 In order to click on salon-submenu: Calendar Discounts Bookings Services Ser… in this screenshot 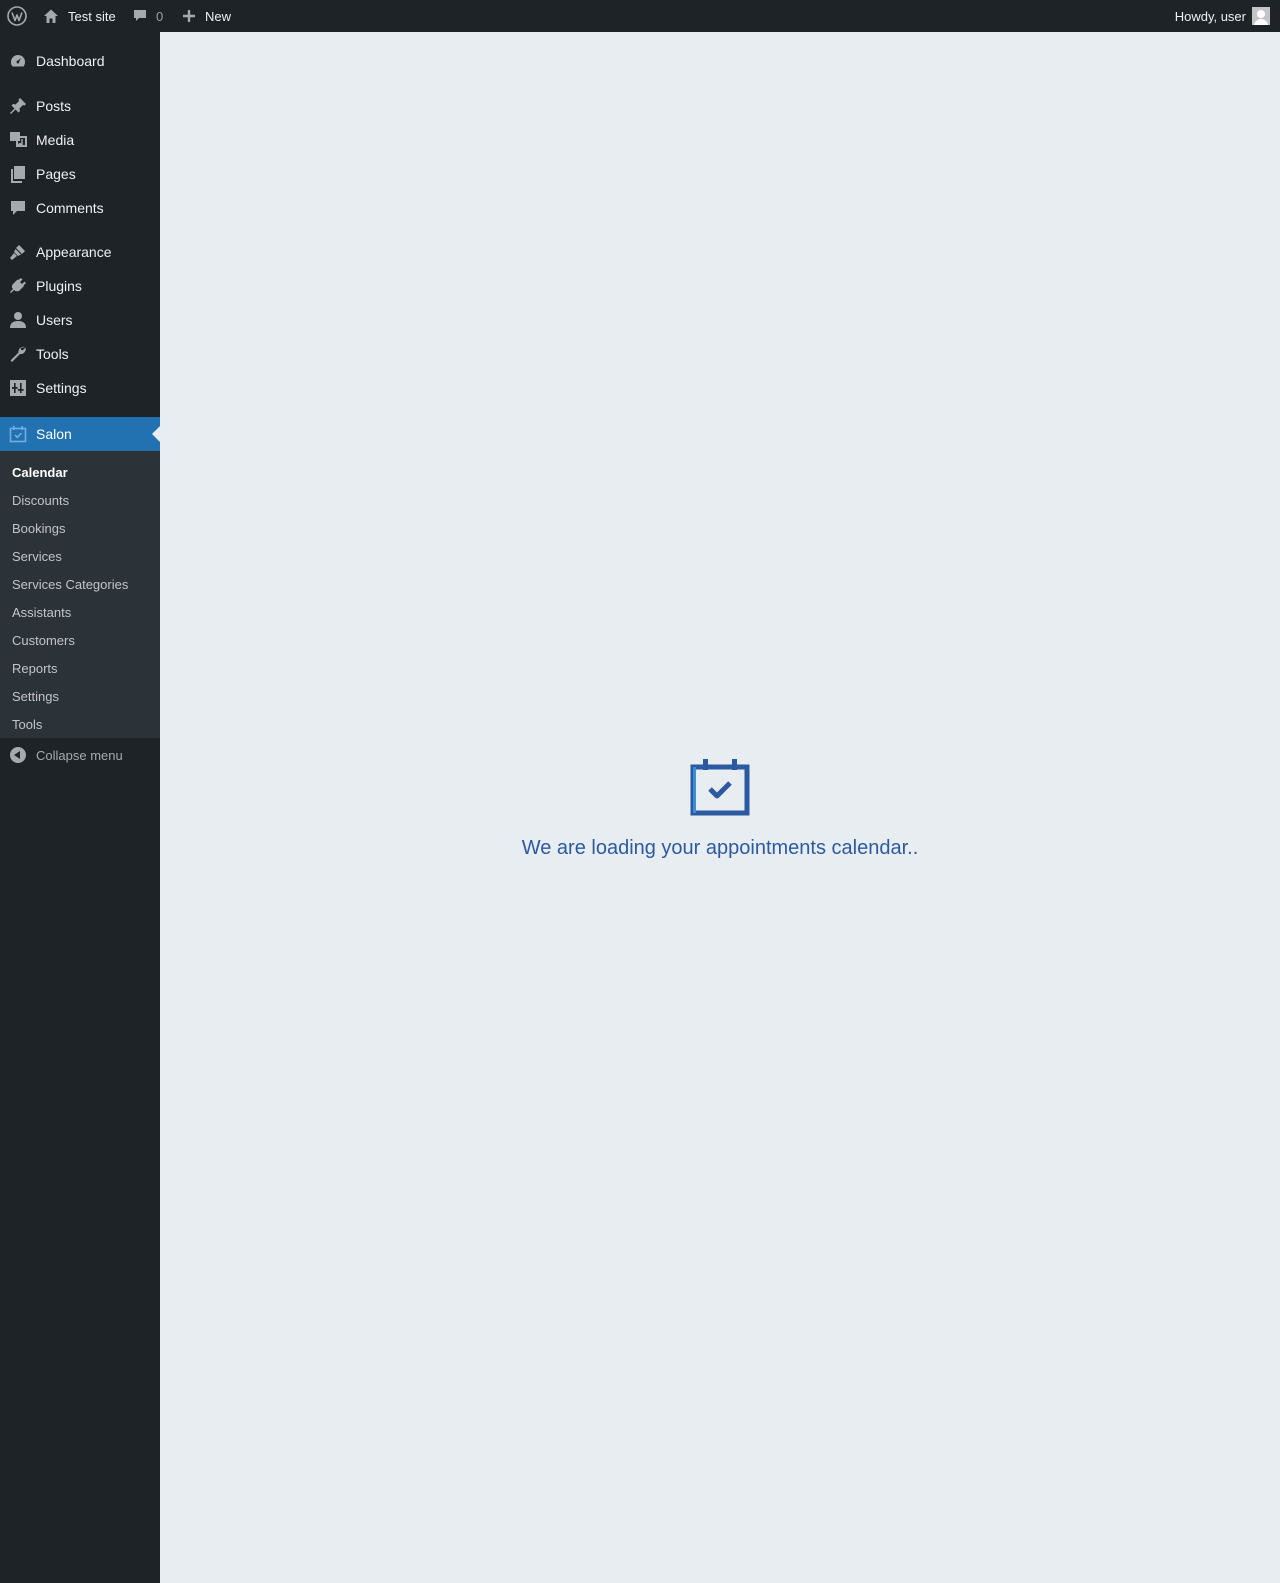, I will do `click(80, 594)`.